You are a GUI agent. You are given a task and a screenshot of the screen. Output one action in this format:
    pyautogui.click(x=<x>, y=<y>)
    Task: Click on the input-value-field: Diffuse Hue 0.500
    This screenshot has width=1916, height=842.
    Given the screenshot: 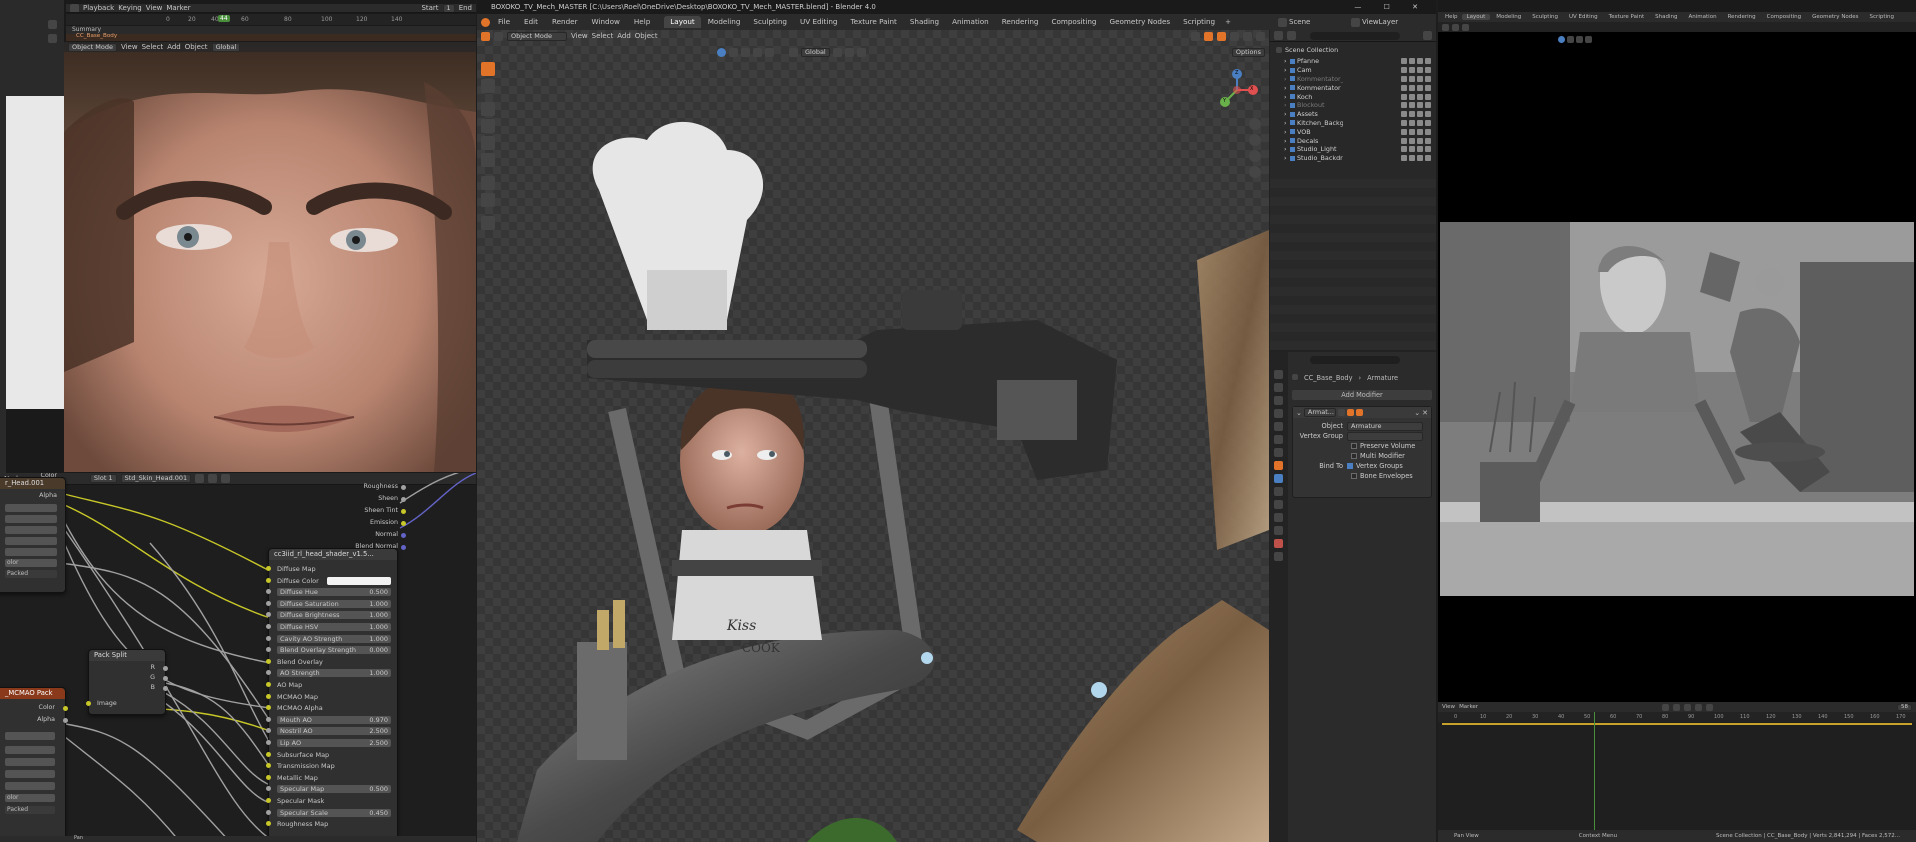 What is the action you would take?
    pyautogui.click(x=334, y=592)
    